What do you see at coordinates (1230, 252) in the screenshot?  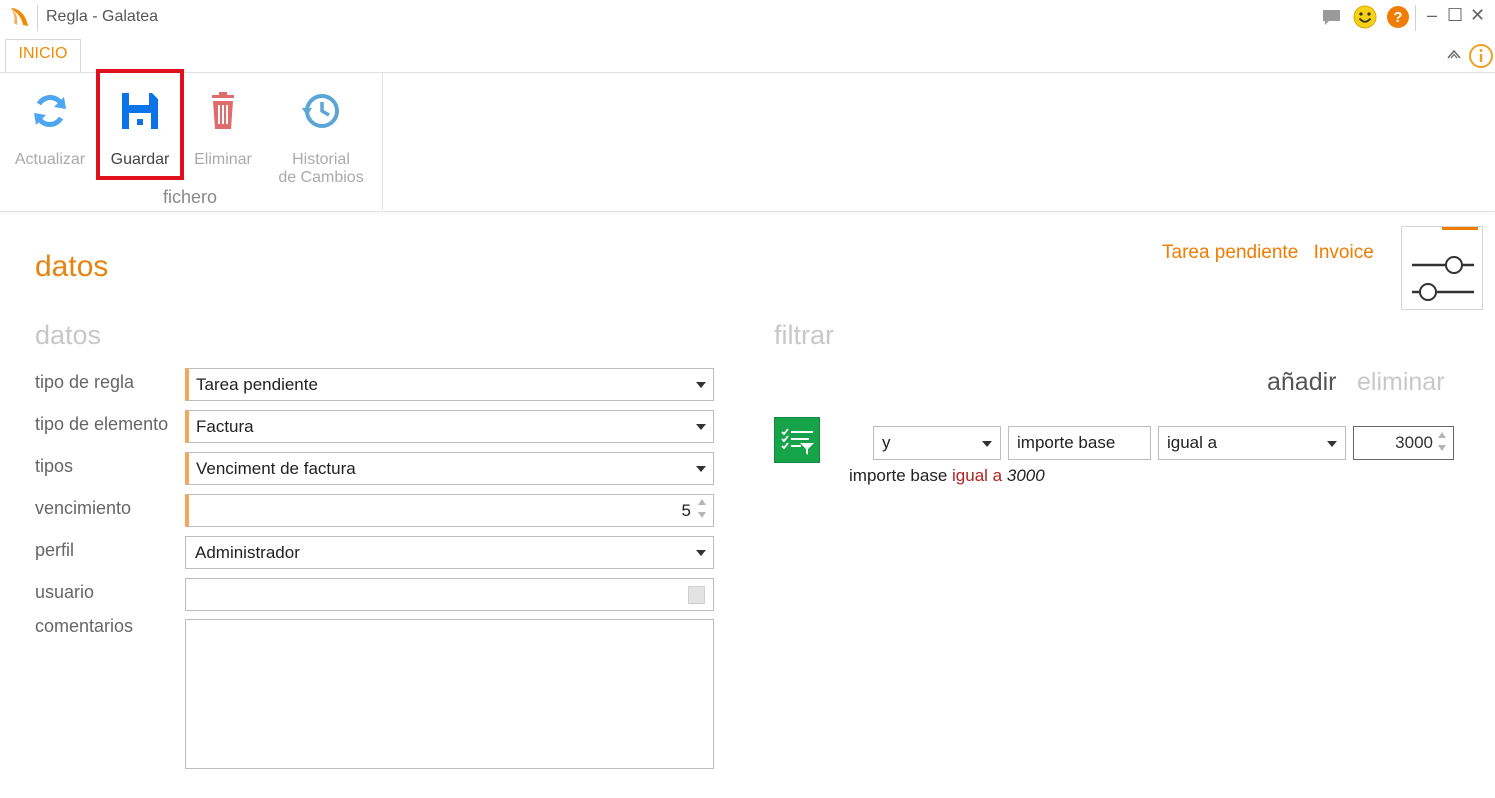 I see `tag-rule-type: Tarea pendiente` at bounding box center [1230, 252].